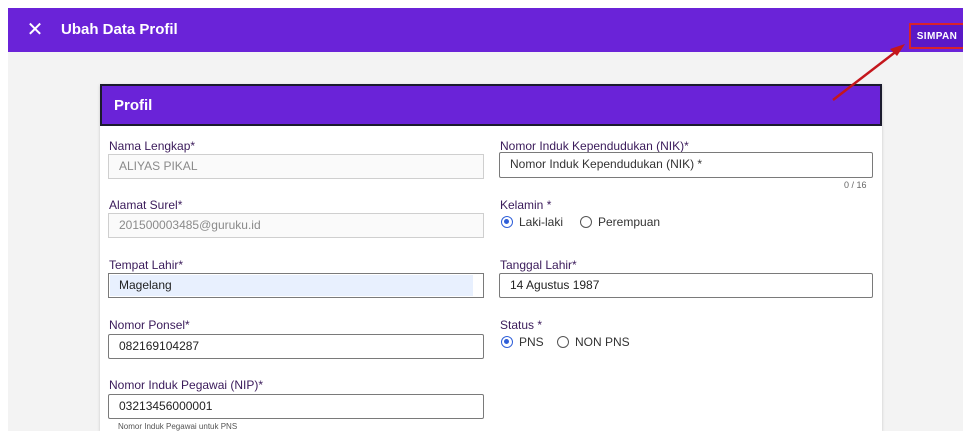  Describe the element at coordinates (296, 225) in the screenshot. I see `surel-input: 201500003485@guruku.id` at that location.